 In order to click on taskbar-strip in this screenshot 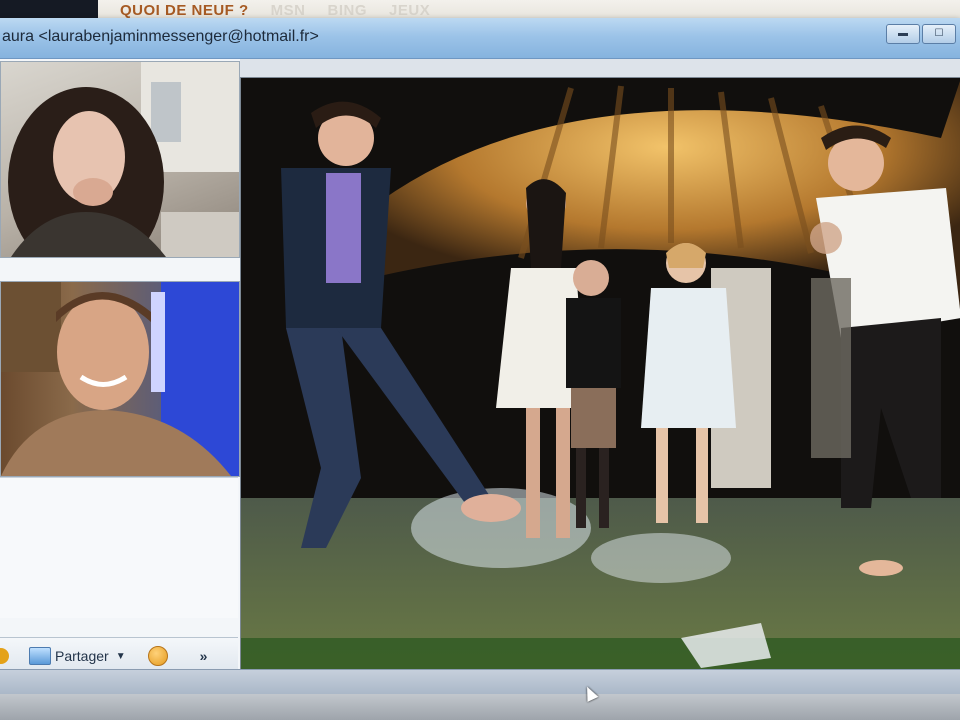, I will do `click(480, 707)`.